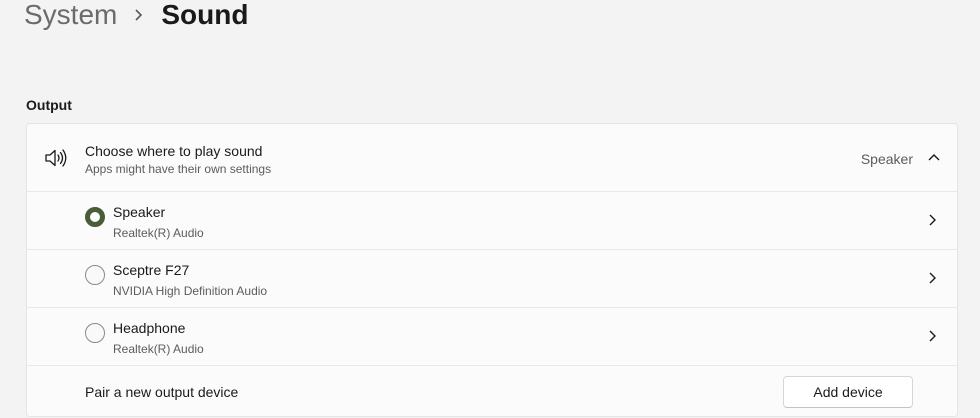 The image size is (980, 418). What do you see at coordinates (848, 392) in the screenshot?
I see `add-device-button: Add device` at bounding box center [848, 392].